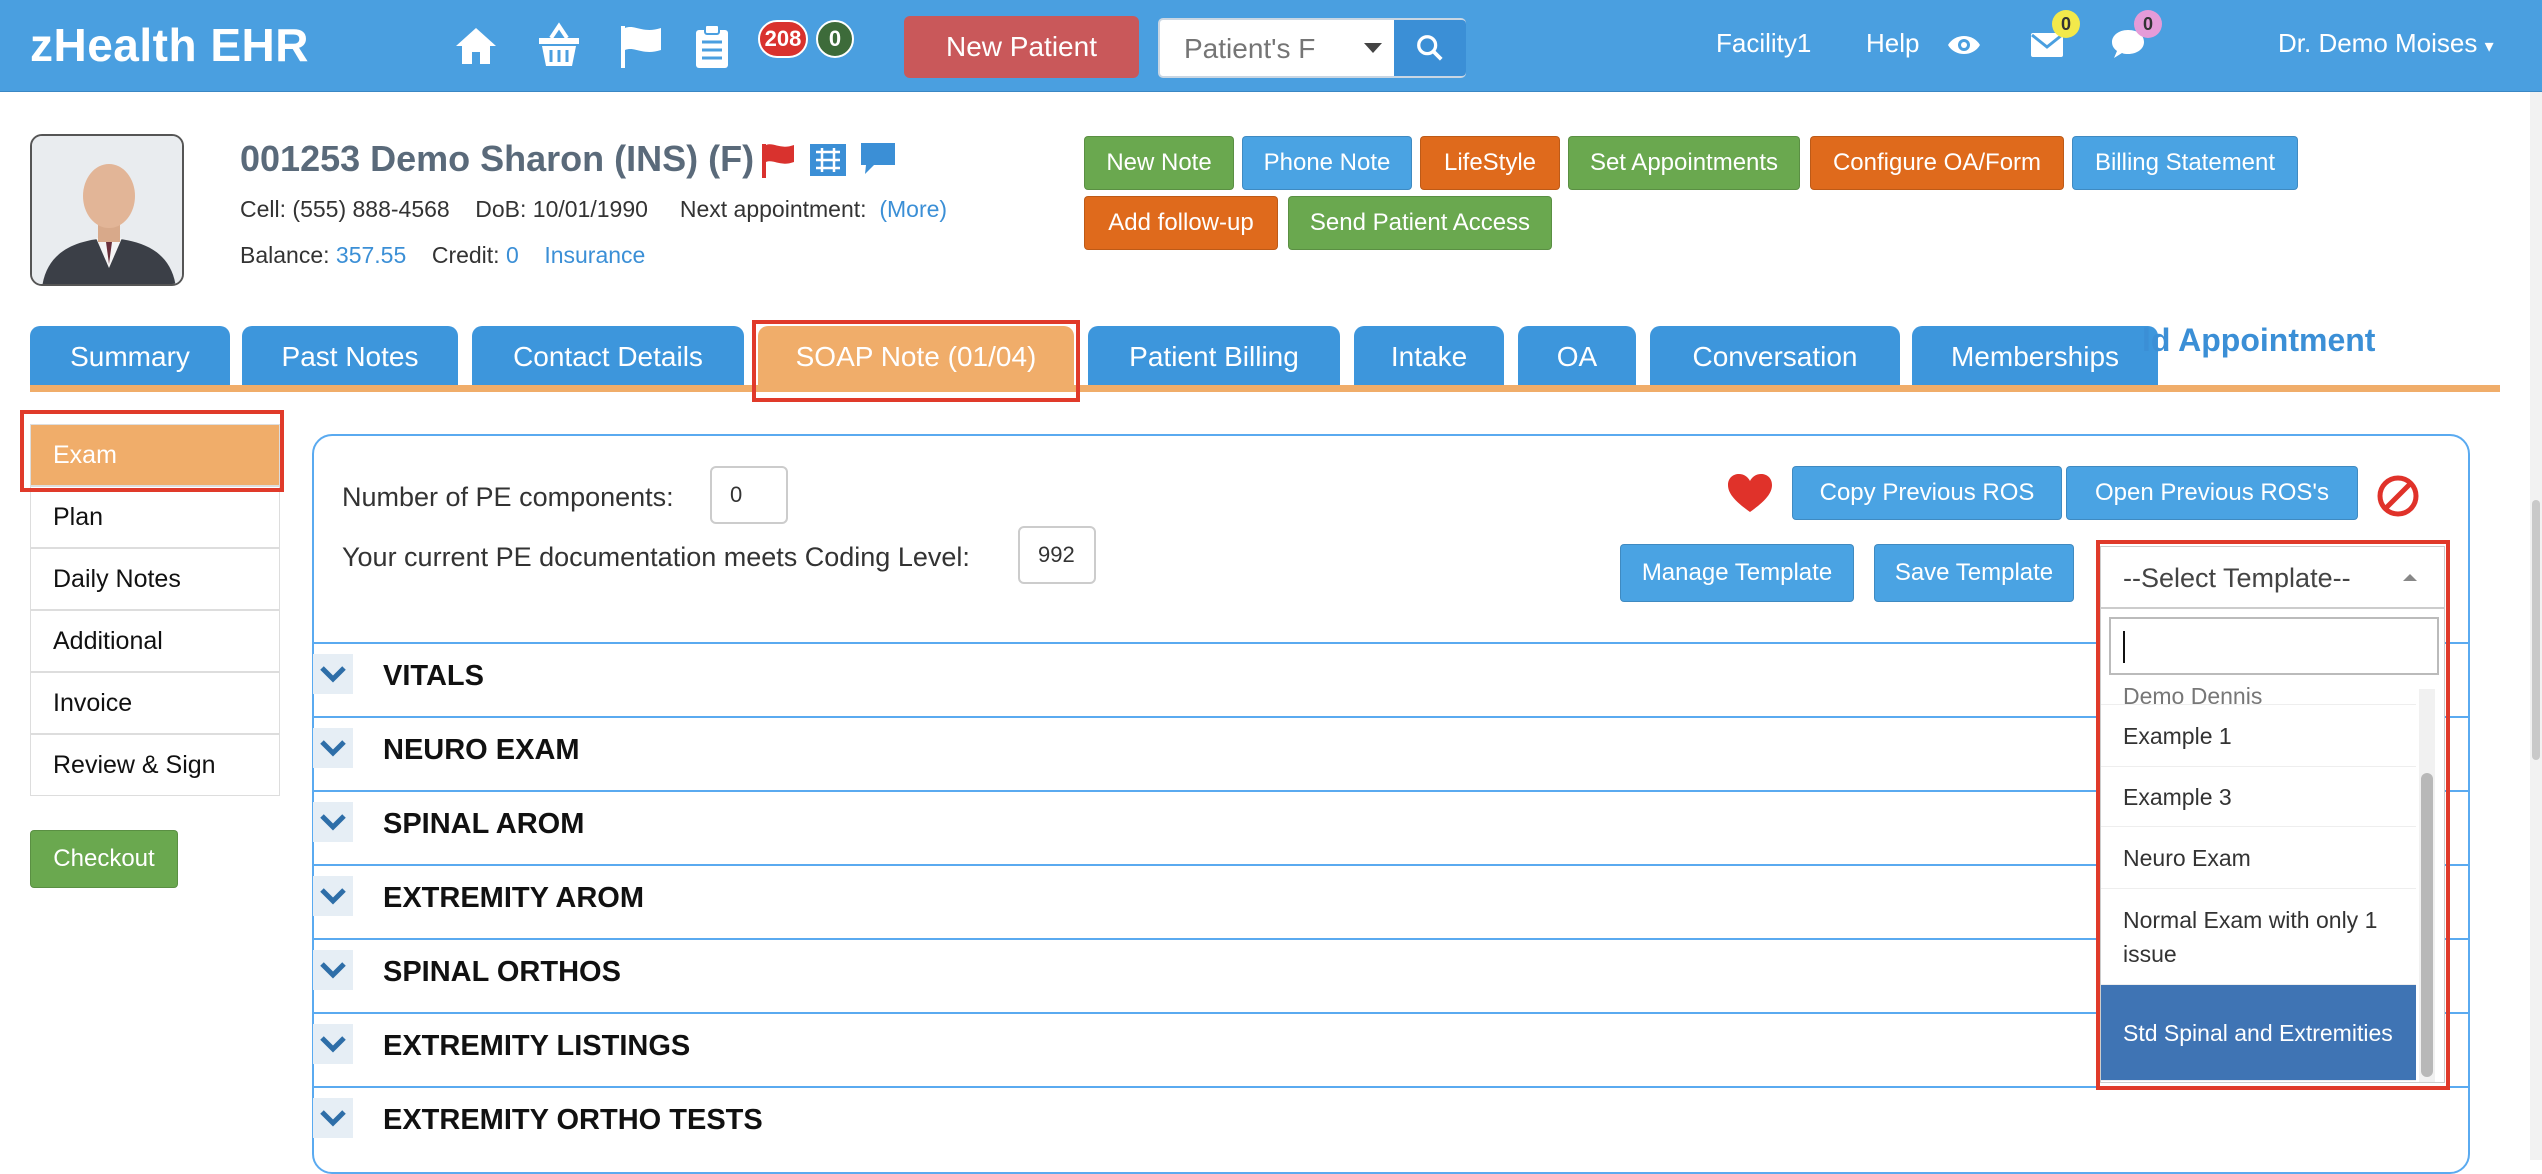 The image size is (2542, 1174). I want to click on patient-search-input, so click(1277, 49).